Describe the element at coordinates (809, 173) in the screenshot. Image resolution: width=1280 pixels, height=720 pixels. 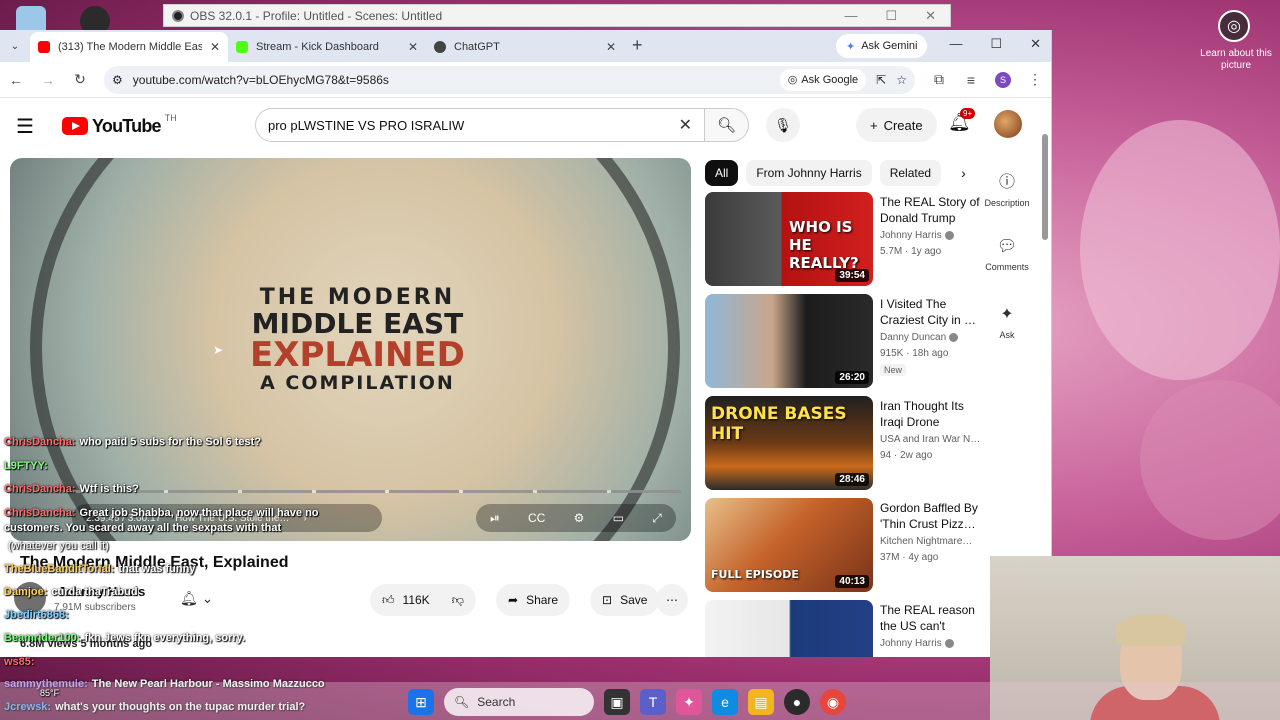
I see `chip-from-channel: From Johnny Harris` at that location.